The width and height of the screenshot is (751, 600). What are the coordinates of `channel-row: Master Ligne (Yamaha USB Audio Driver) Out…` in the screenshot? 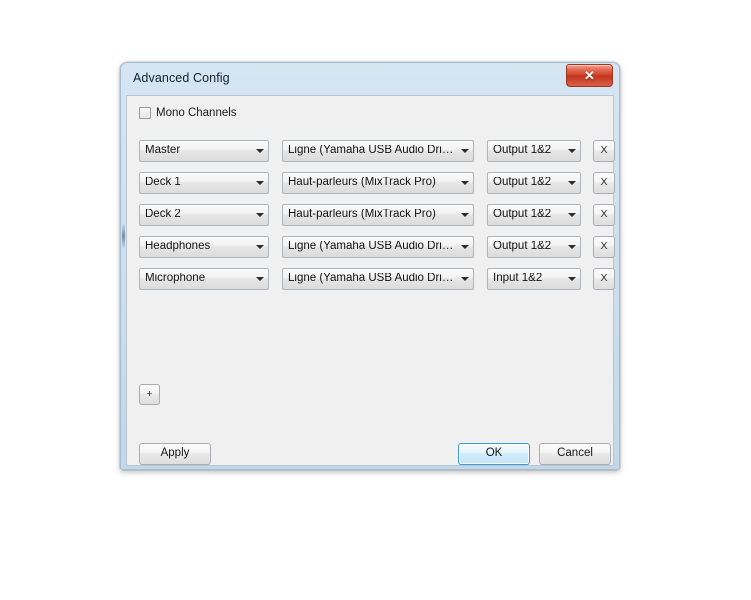 It's located at (377, 150).